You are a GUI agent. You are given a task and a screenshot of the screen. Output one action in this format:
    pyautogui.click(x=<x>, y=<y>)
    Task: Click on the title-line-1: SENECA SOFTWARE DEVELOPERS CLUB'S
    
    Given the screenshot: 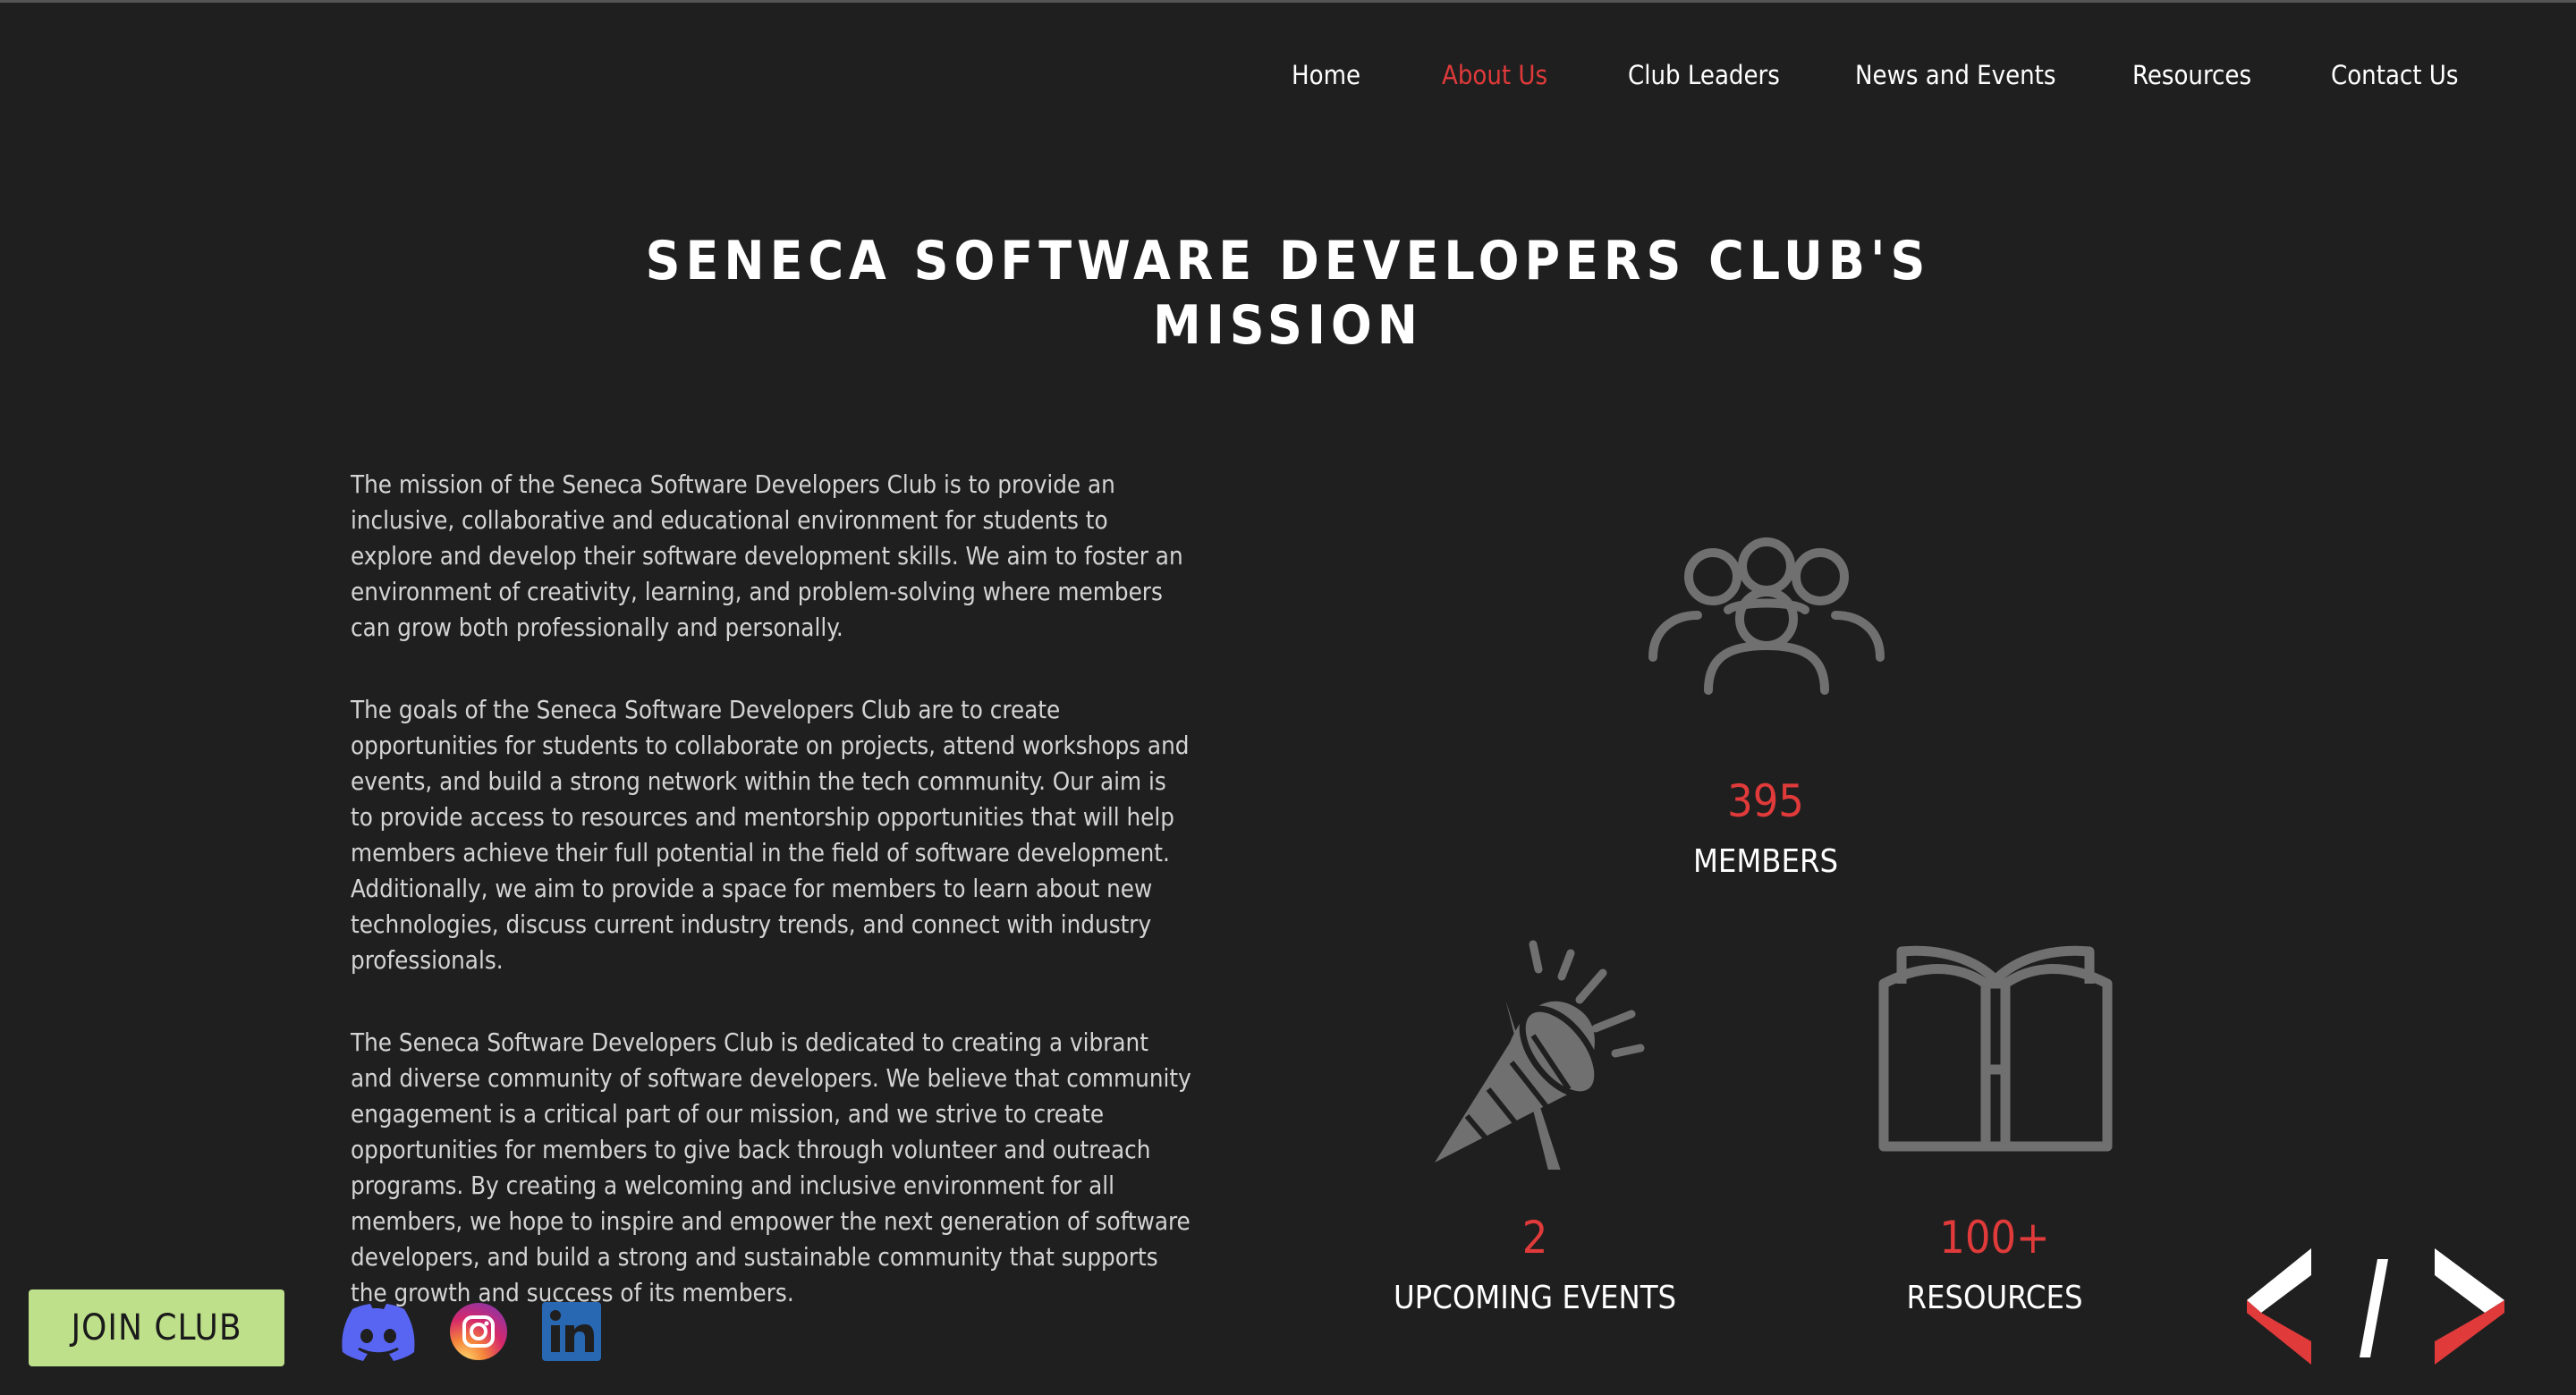 What is the action you would take?
    pyautogui.click(x=1288, y=261)
    